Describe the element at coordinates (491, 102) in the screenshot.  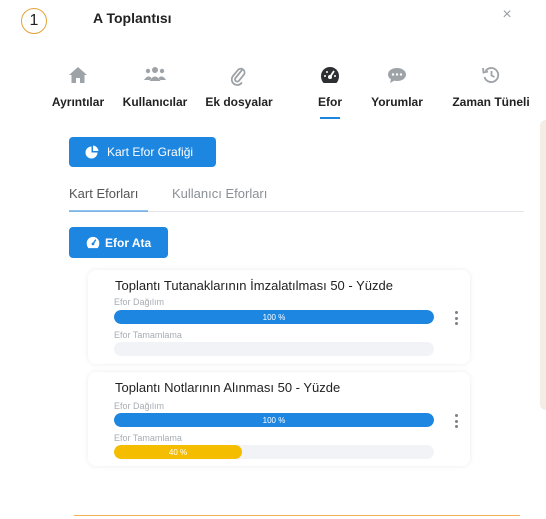
I see `tab-label: Zaman Tüneli` at that location.